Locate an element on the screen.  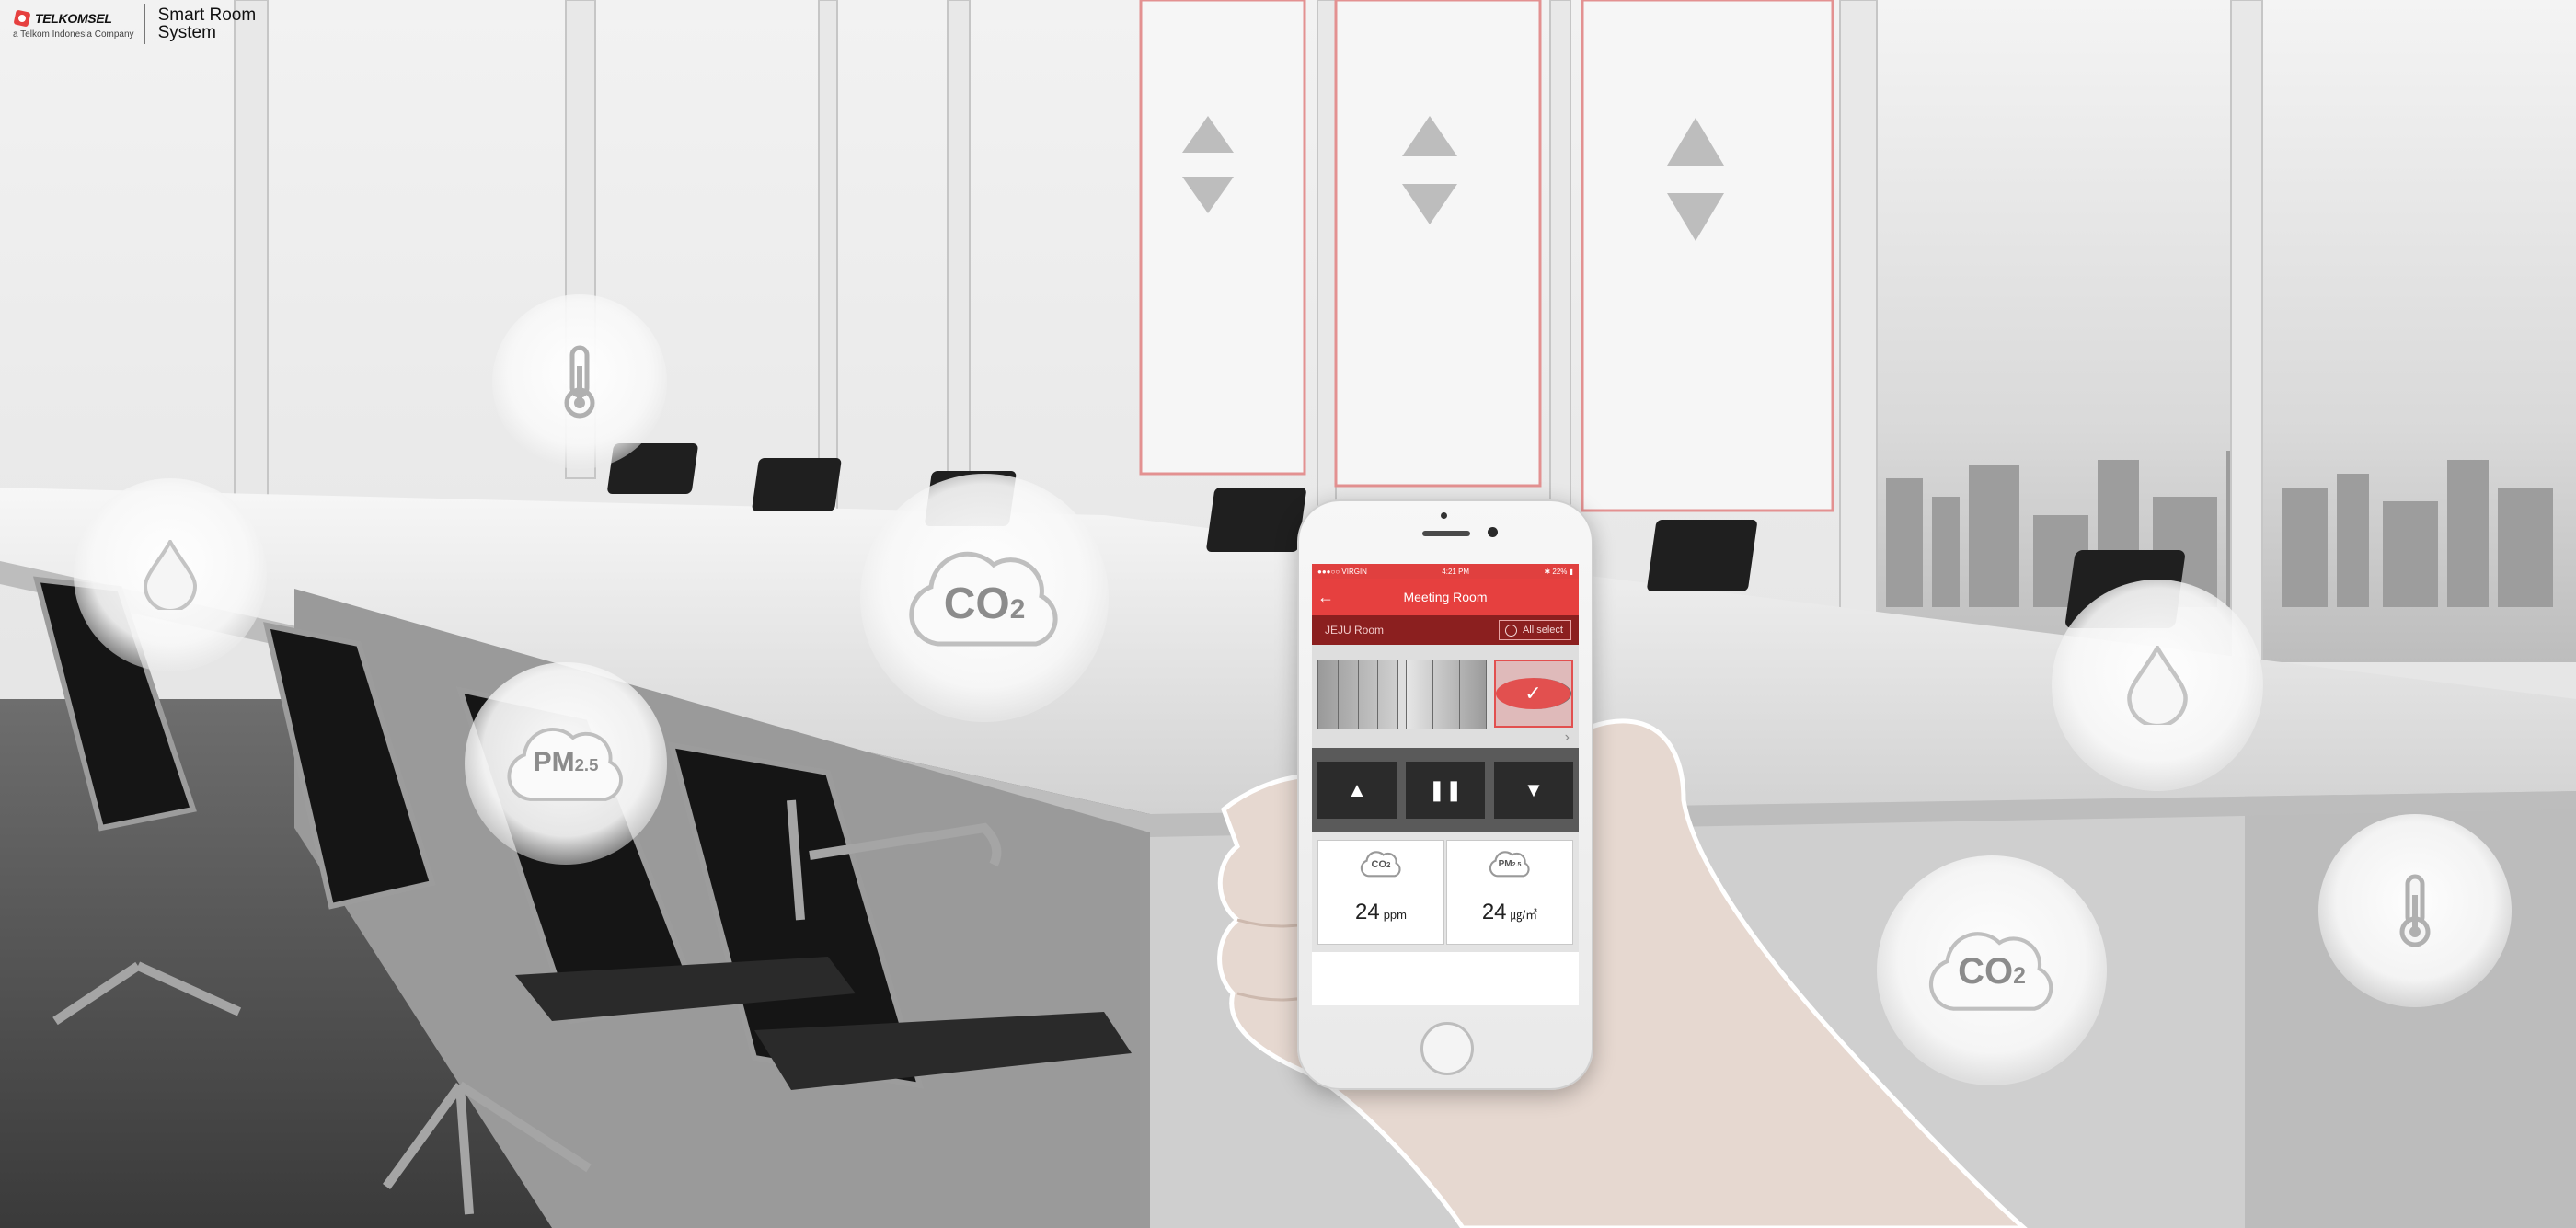
blind-up-button: ▲ is located at coordinates (1357, 790).